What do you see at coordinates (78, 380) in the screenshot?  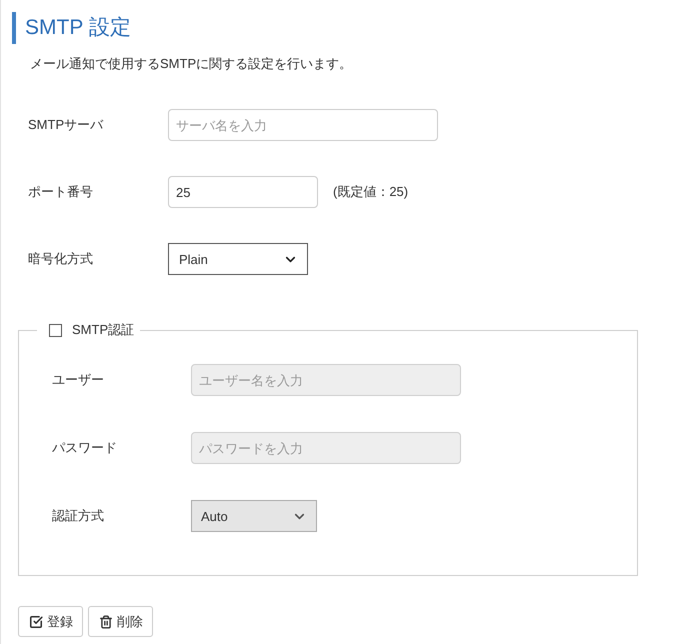 I see `field-label: ユーザー` at bounding box center [78, 380].